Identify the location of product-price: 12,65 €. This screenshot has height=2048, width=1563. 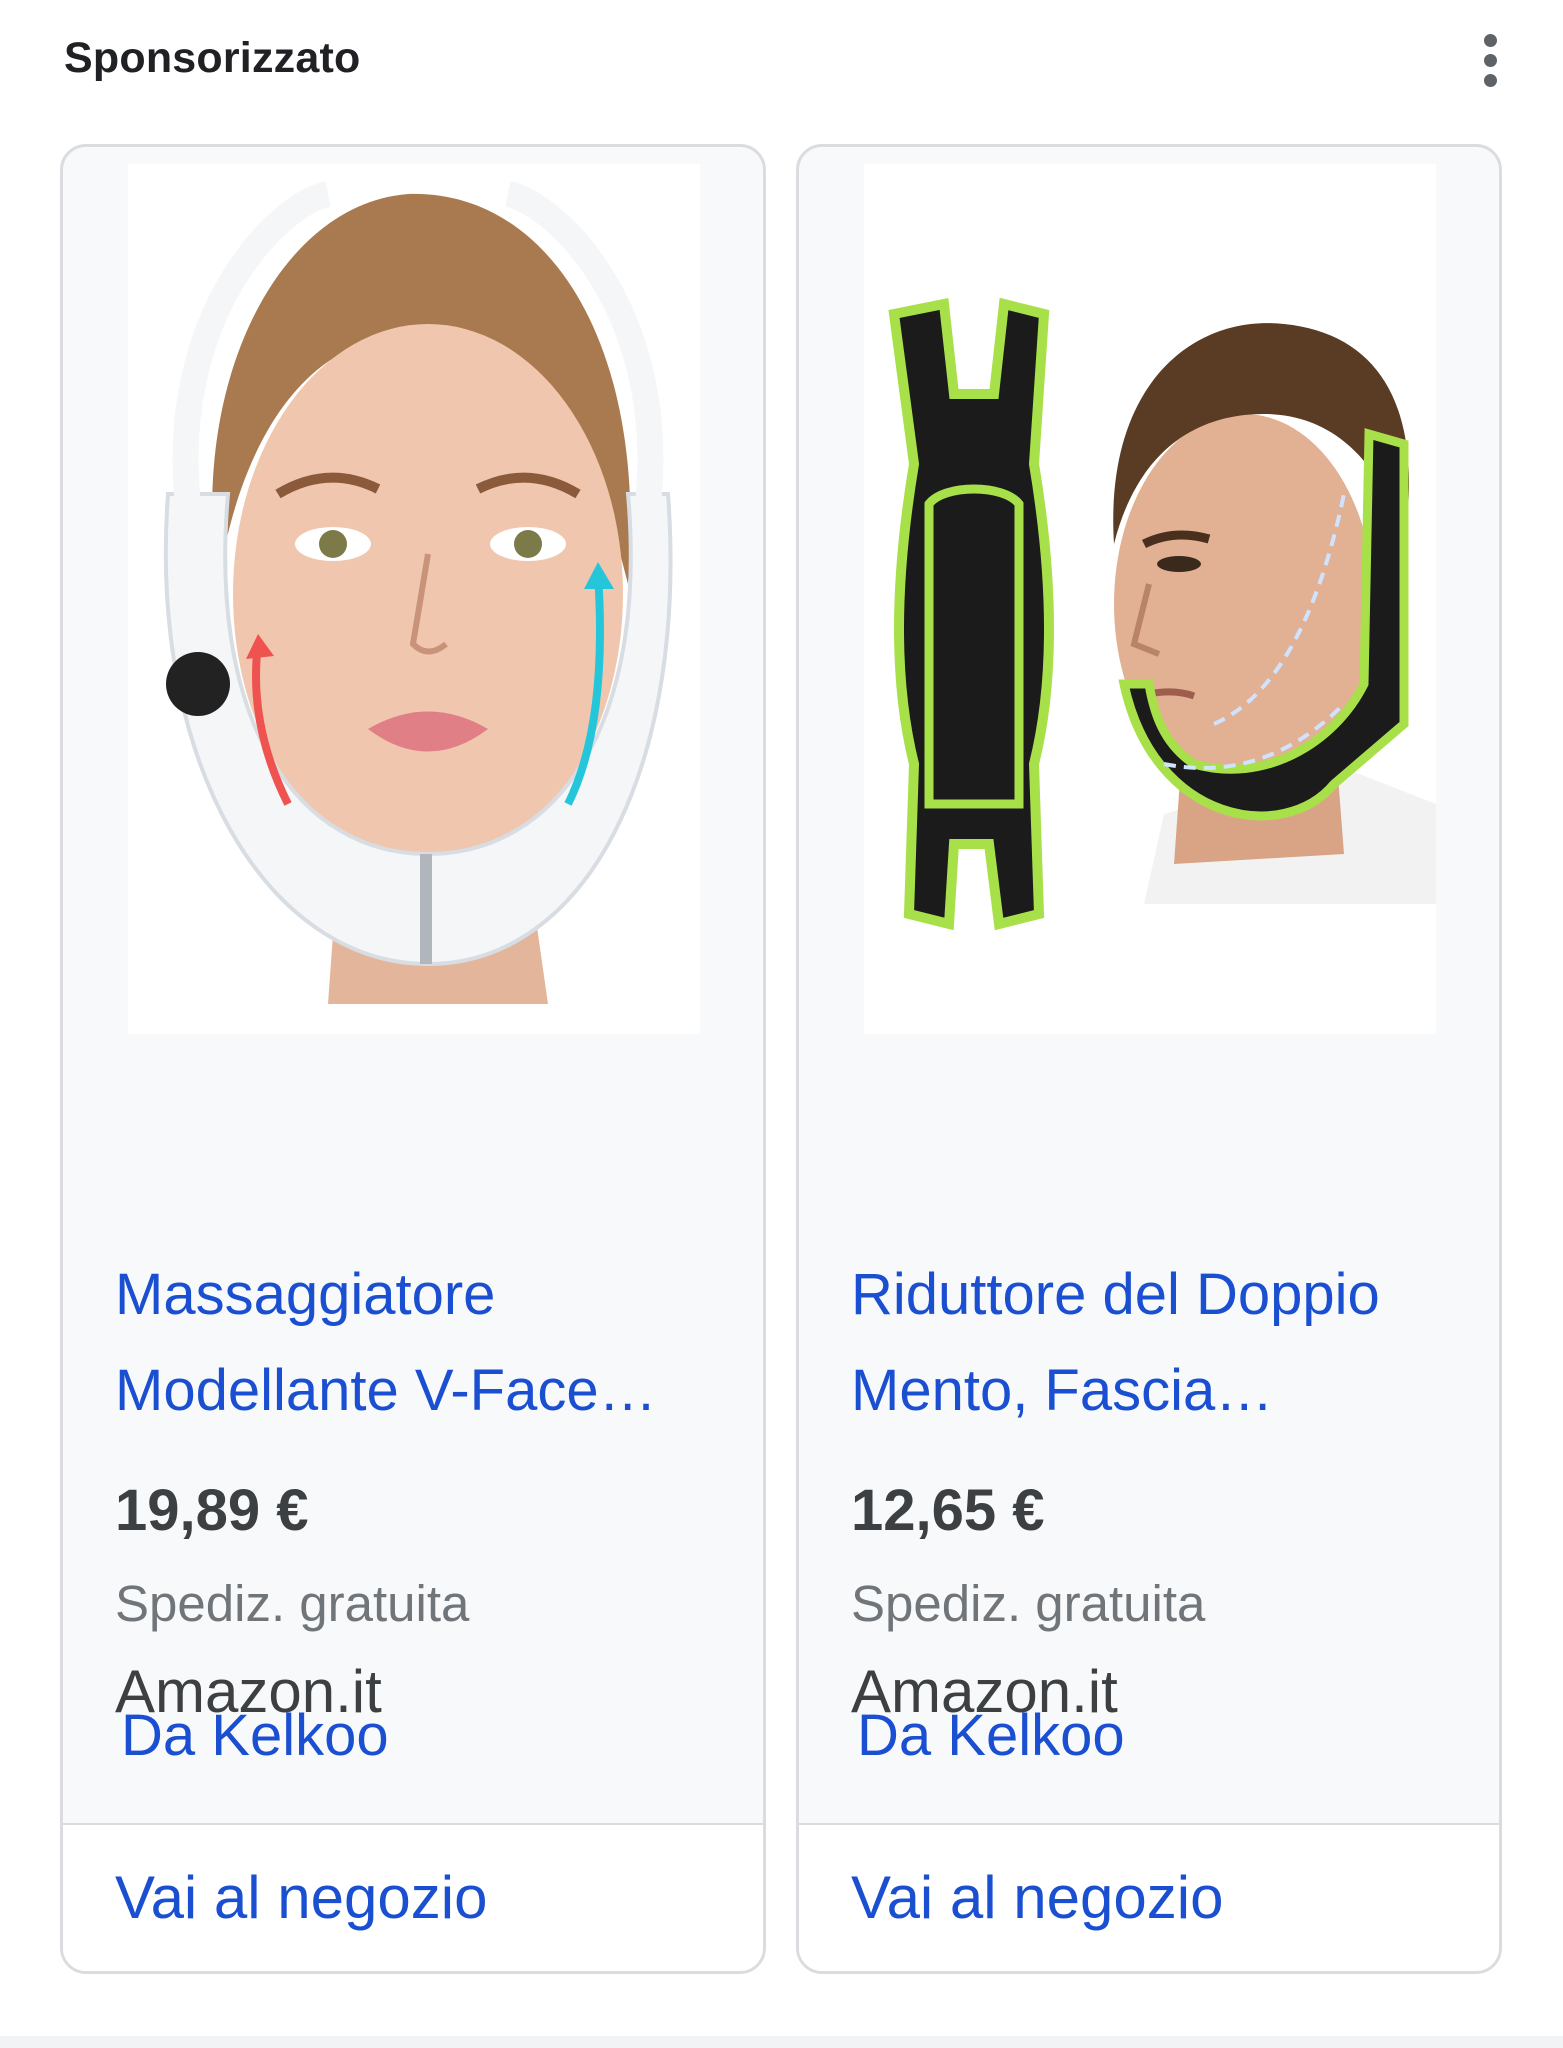
(948, 1510).